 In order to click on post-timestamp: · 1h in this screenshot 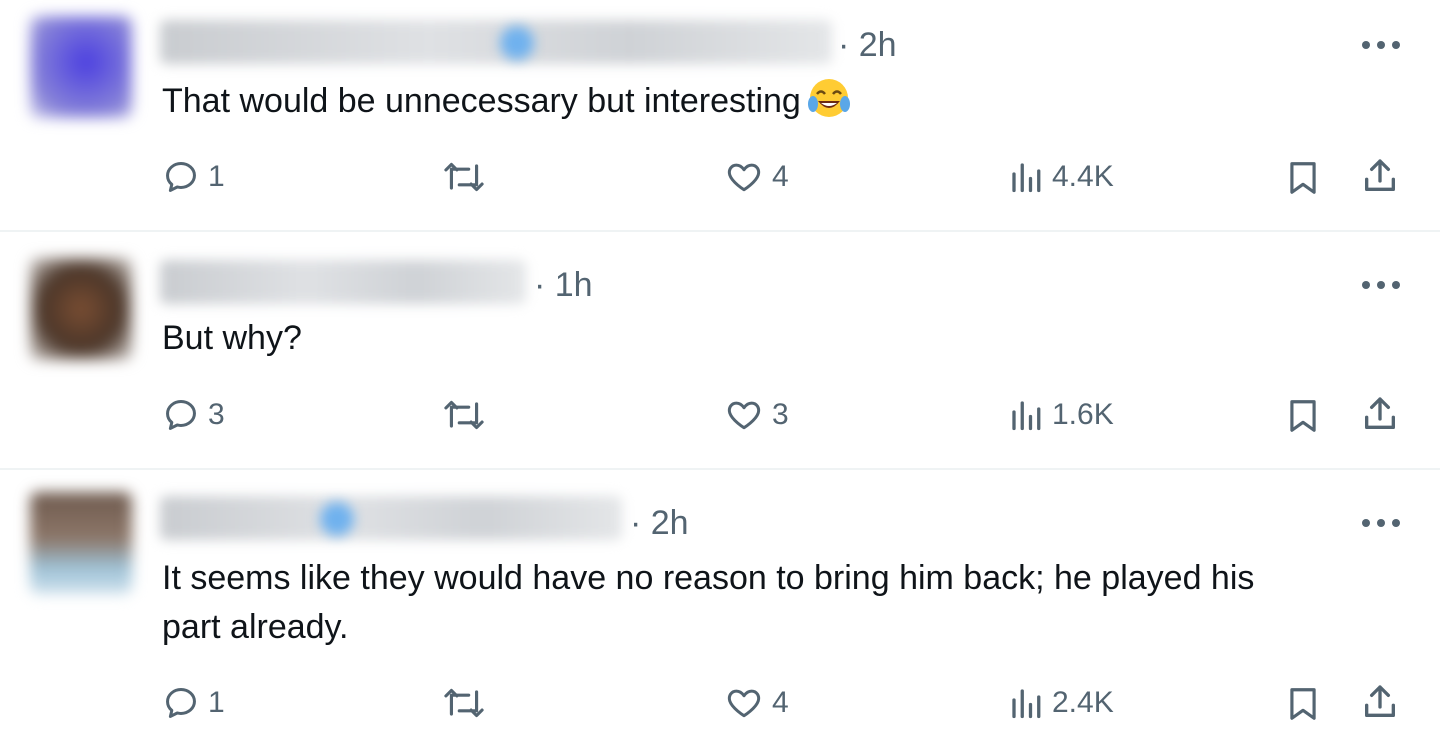, I will do `click(563, 285)`.